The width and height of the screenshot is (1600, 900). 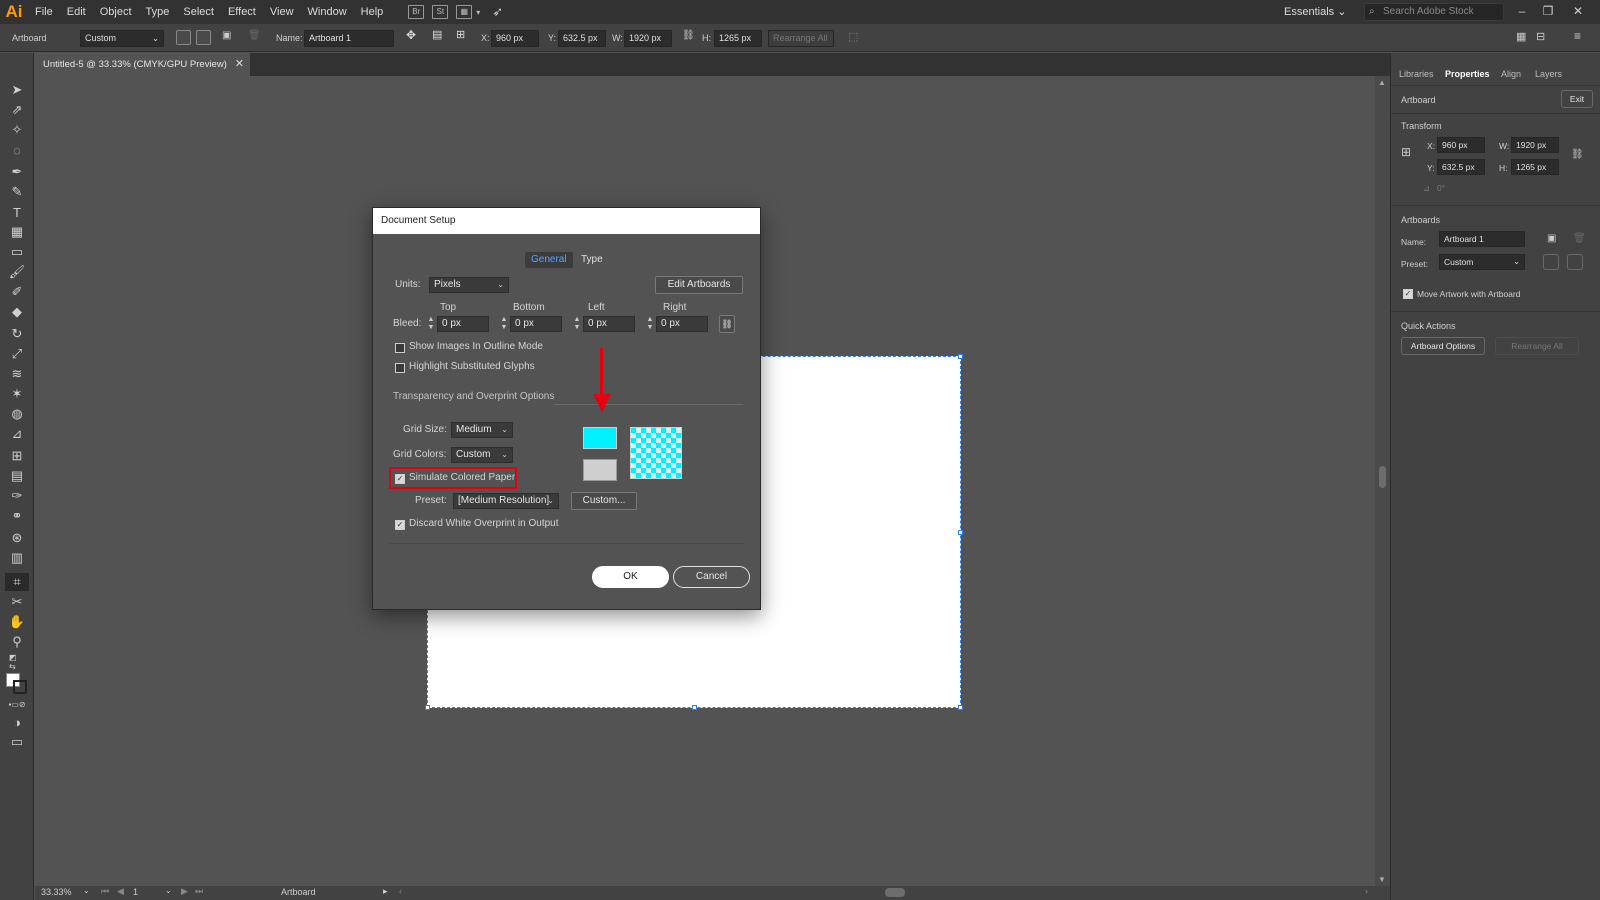 I want to click on tab-libraries: Libraries, so click(x=1416, y=74).